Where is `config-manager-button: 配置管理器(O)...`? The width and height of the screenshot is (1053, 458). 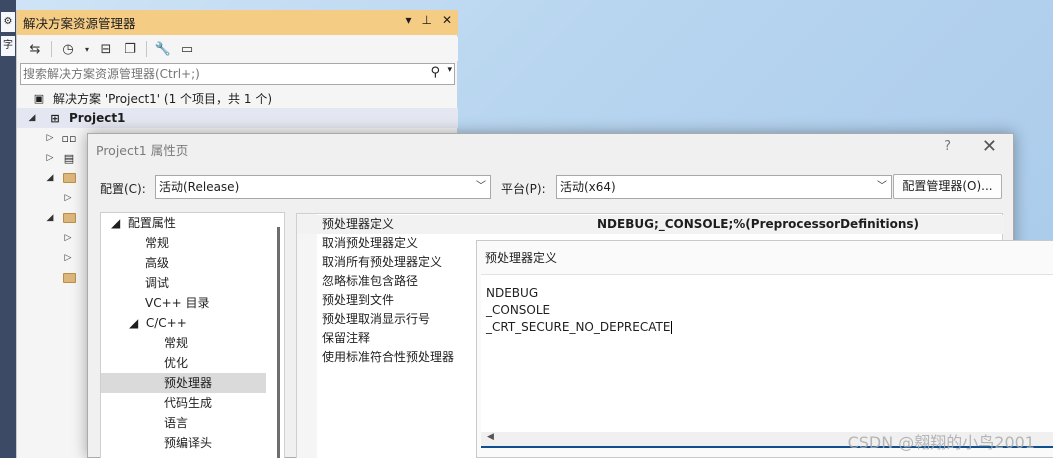 config-manager-button: 配置管理器(O)... is located at coordinates (947, 186).